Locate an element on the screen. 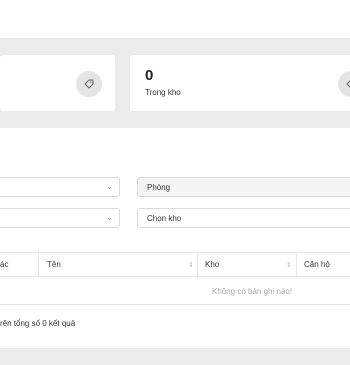 The height and width of the screenshot is (365, 350). empty-message: Không có bản ghi nào! is located at coordinates (252, 291).